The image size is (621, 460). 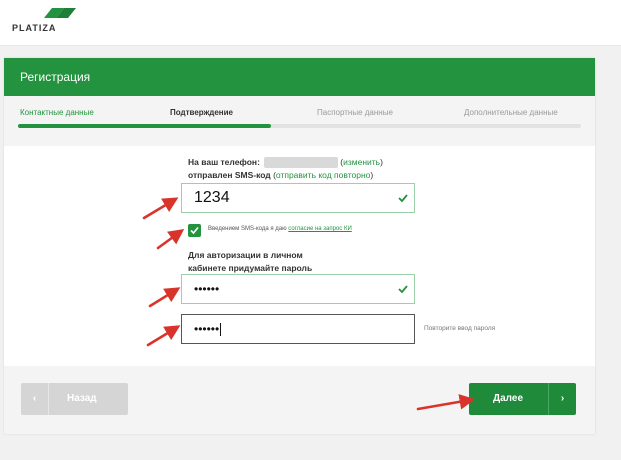 I want to click on consent-checkbox, so click(x=194, y=230).